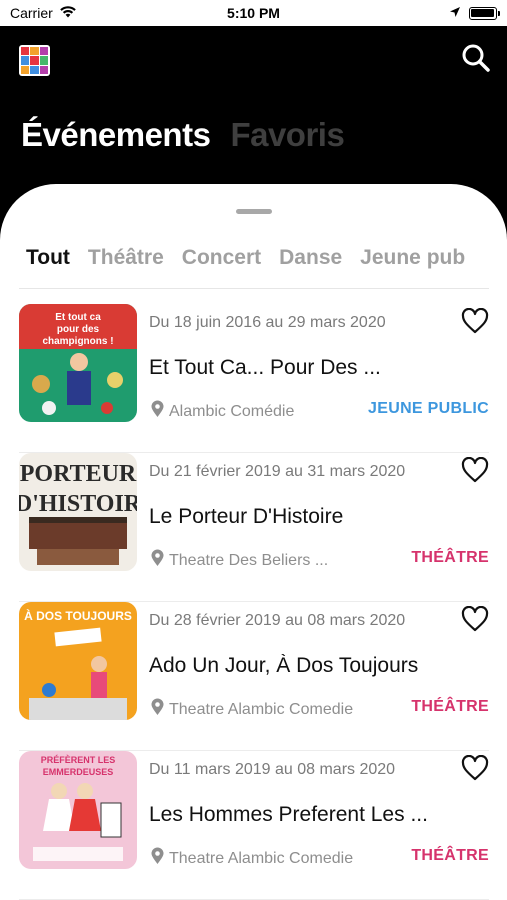 The image size is (507, 900). I want to click on tab-favoris: Favoris, so click(287, 135).